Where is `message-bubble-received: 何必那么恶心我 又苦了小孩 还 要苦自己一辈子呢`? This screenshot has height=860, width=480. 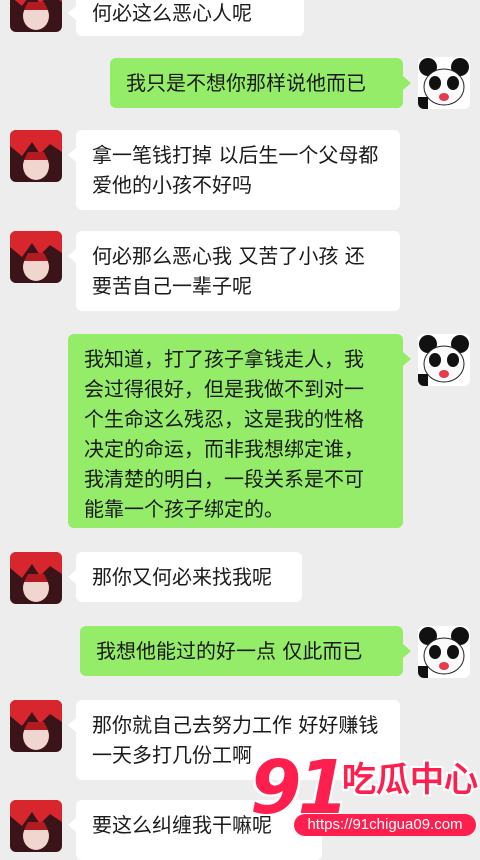 message-bubble-received: 何必那么恶心我 又苦了小孩 还 要苦自己一辈子呢 is located at coordinates (234, 271).